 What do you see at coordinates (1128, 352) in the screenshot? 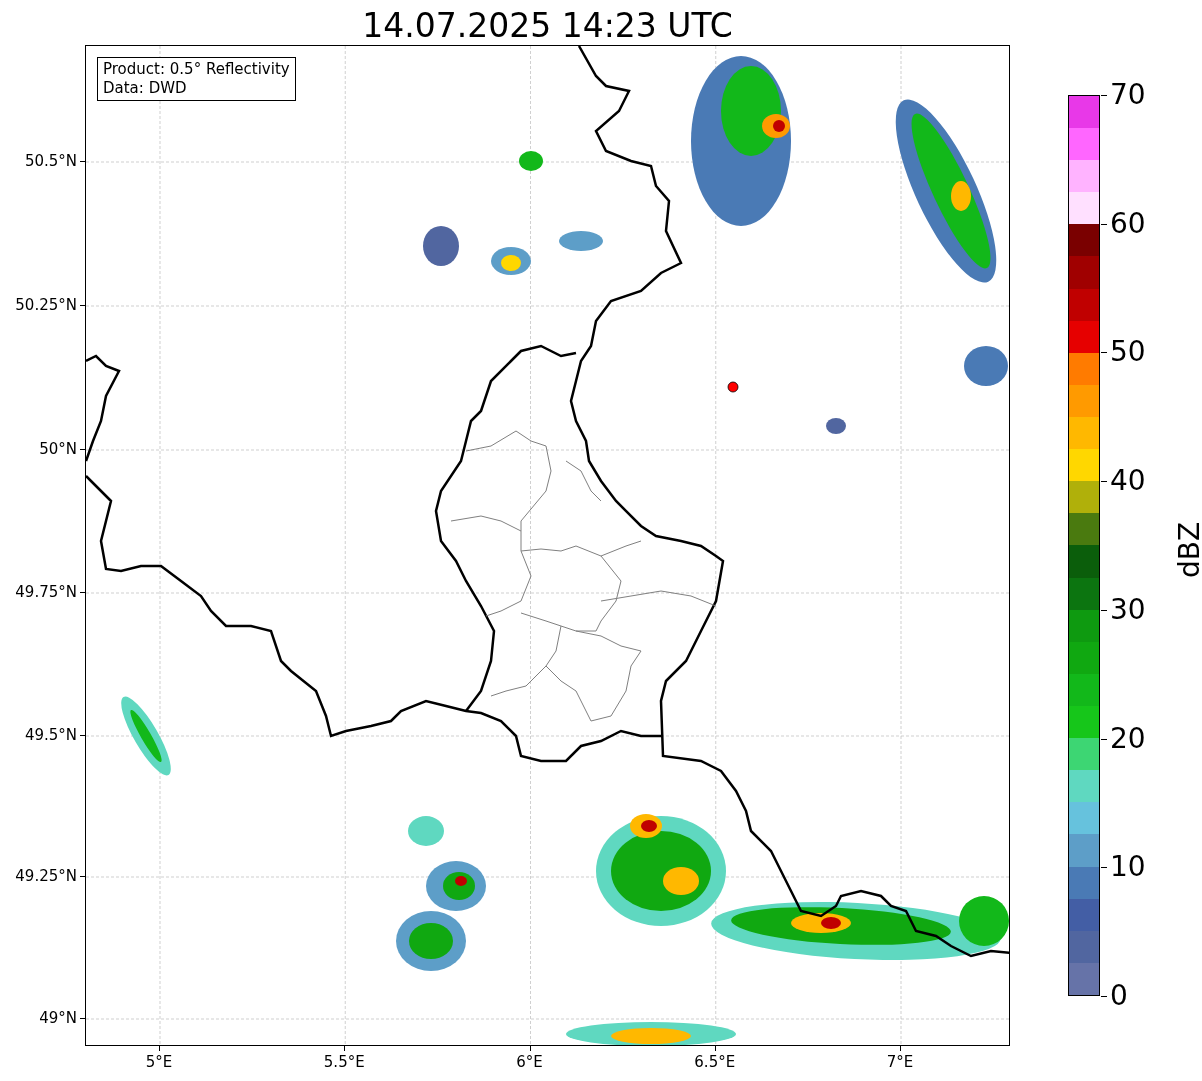
I see `colorbar-tick-label: 50` at bounding box center [1128, 352].